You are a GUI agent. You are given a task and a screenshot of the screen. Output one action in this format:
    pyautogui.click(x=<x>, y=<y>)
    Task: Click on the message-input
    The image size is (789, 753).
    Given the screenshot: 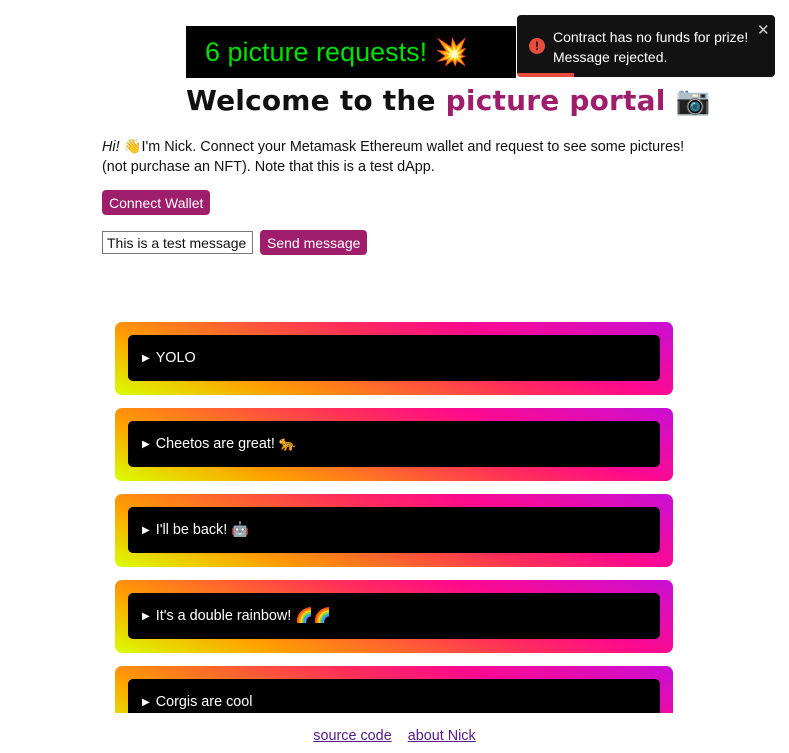 What is the action you would take?
    pyautogui.click(x=177, y=242)
    